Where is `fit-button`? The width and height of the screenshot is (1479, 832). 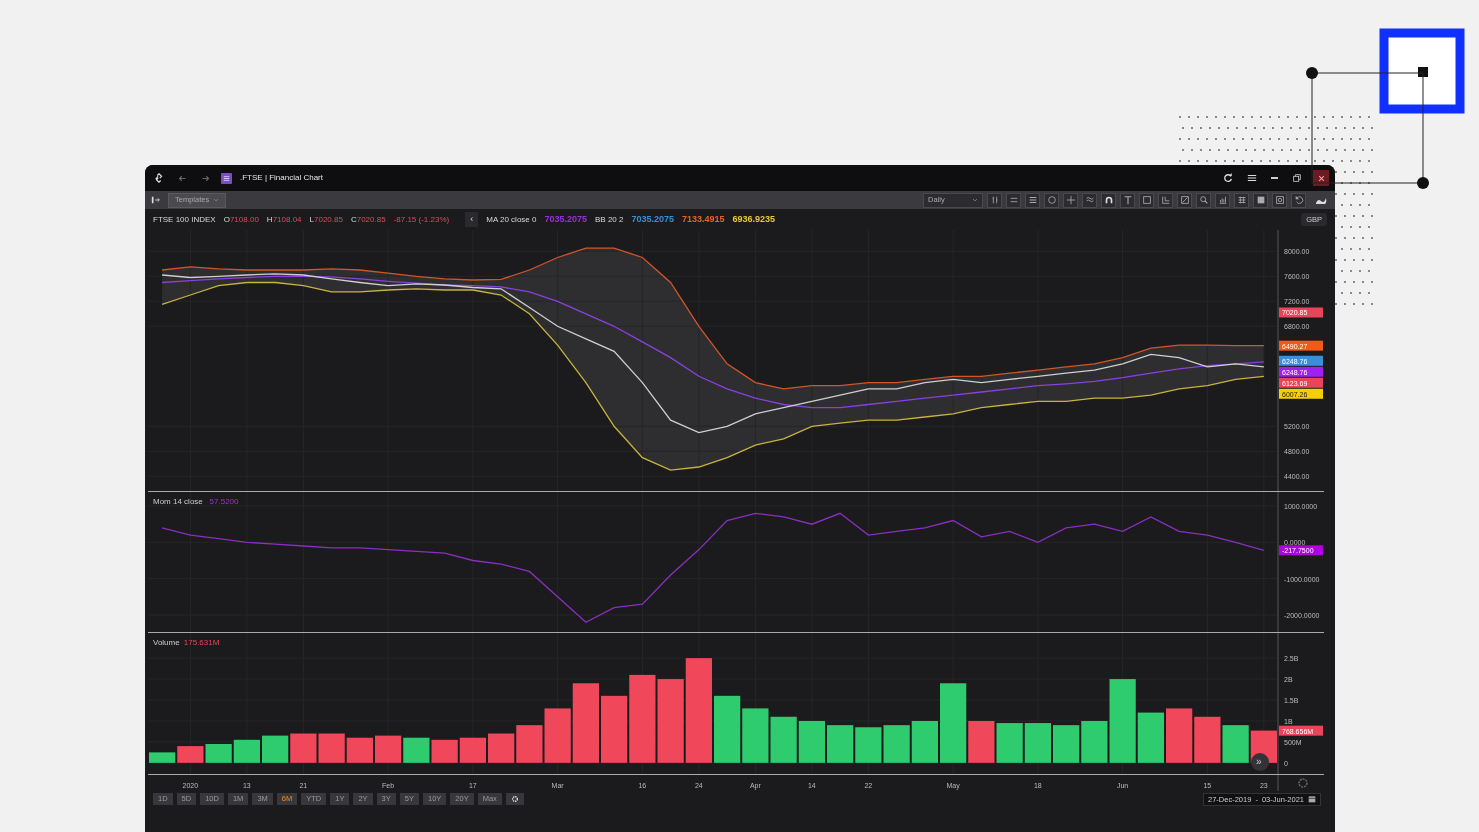 fit-button is located at coordinates (1146, 200).